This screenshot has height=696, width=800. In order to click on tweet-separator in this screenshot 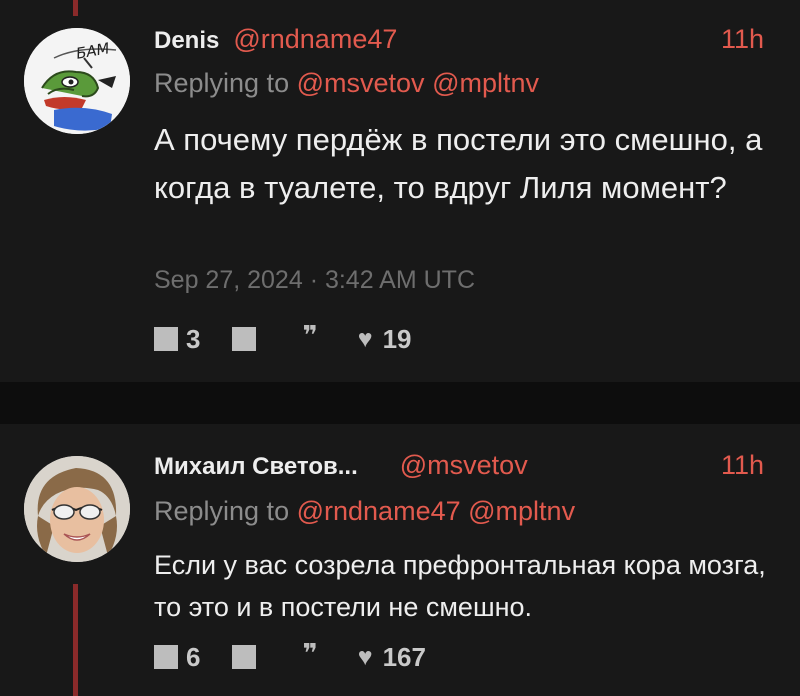, I will do `click(400, 403)`.